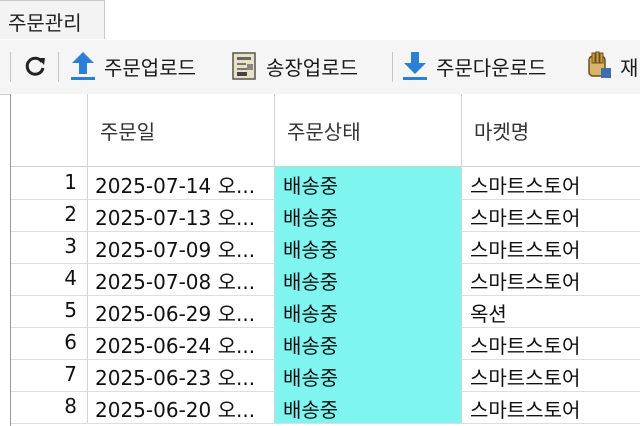 The image size is (640, 426). Describe the element at coordinates (320, 20) in the screenshot. I see `tab-strip: 주문관리` at that location.